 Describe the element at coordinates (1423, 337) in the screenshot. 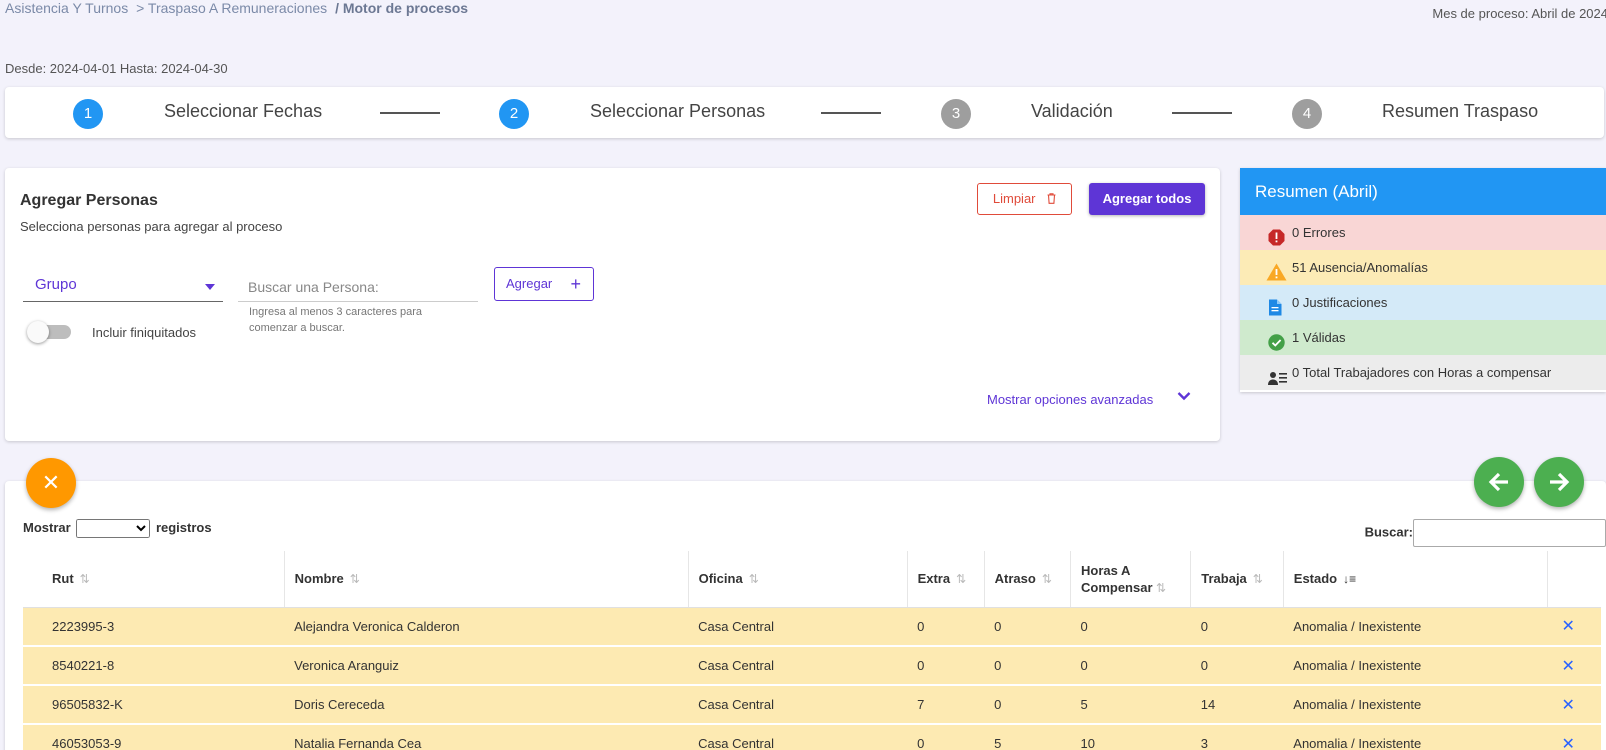

I see `summary-valid-row: 1 Válidas` at that location.